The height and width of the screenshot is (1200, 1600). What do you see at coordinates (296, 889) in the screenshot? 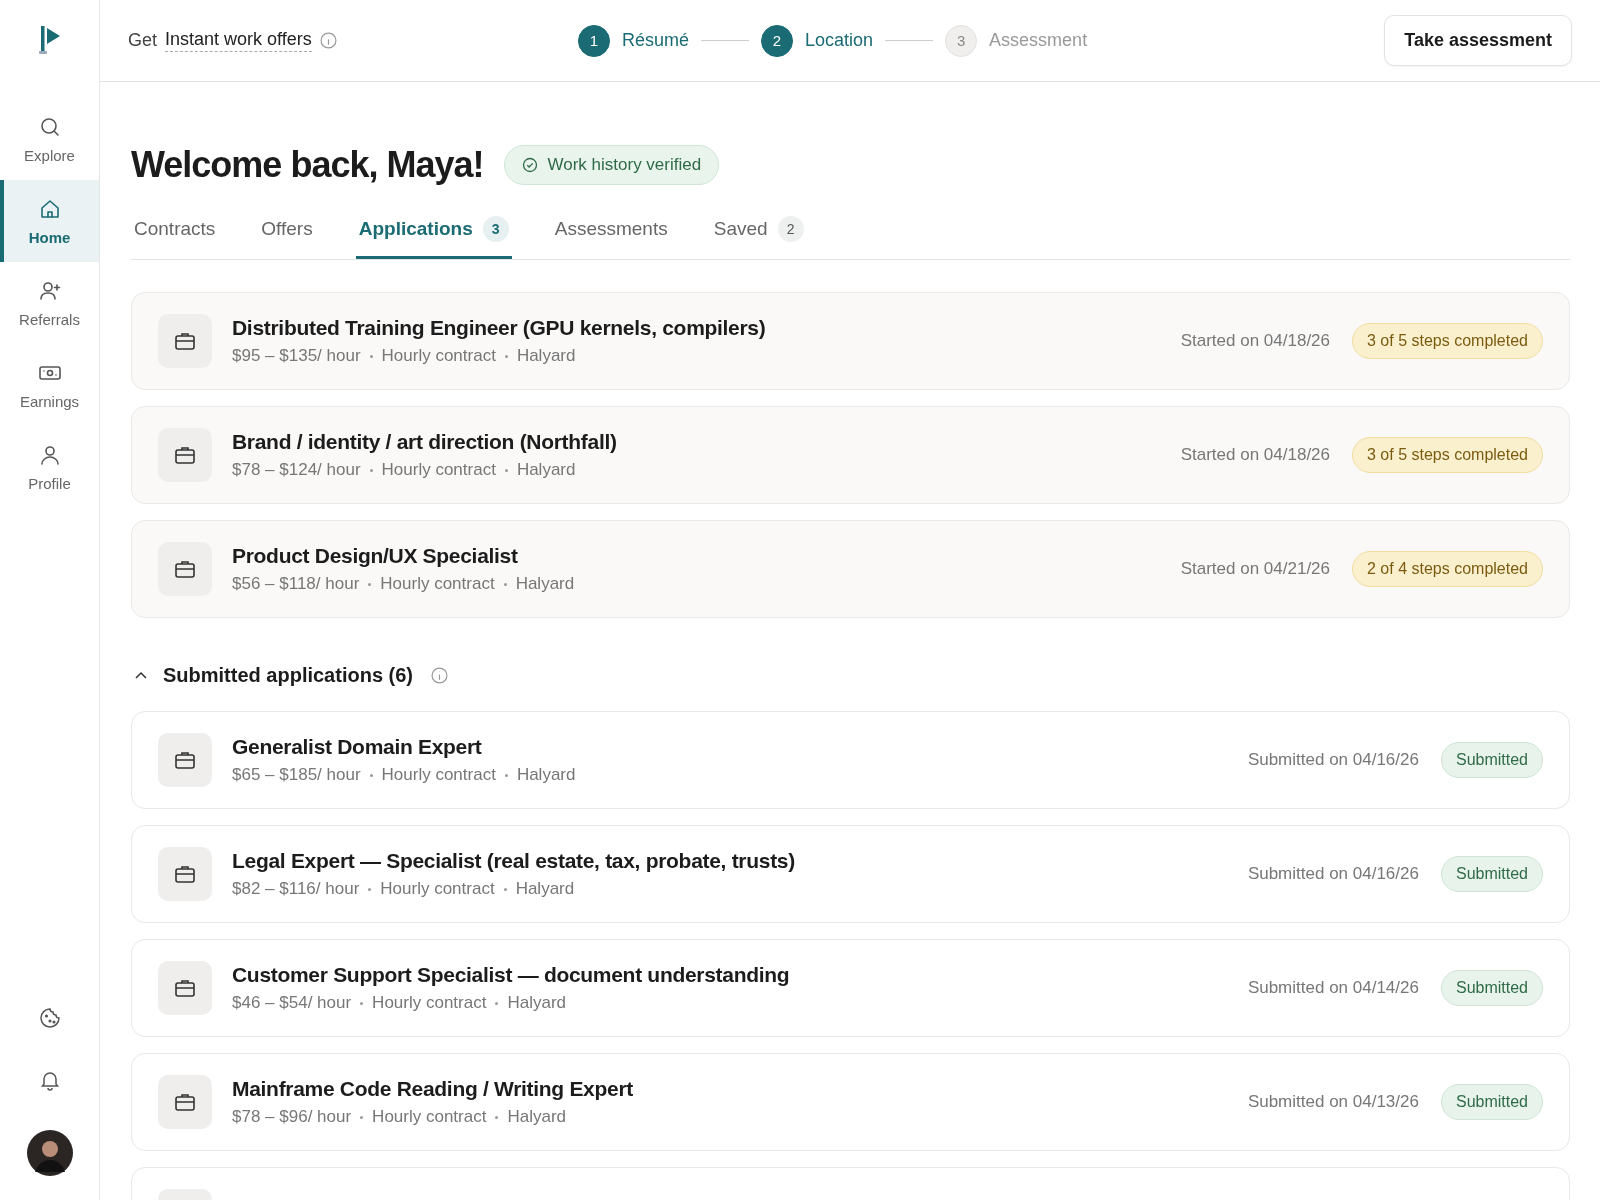
I see `pay-rate: $82 – $116/ hour` at bounding box center [296, 889].